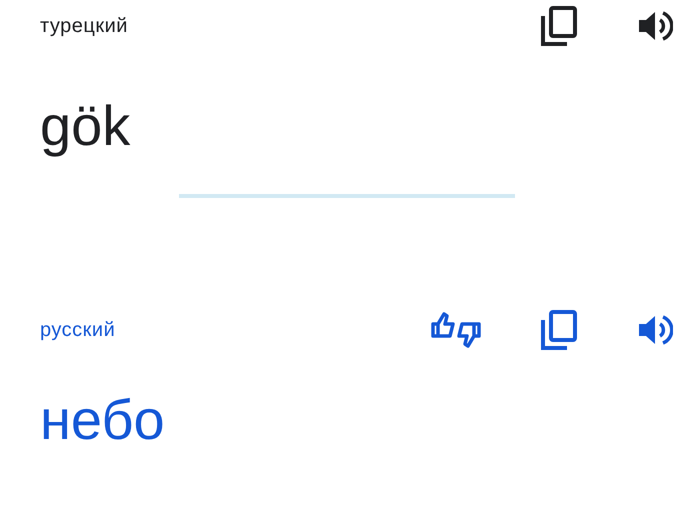  I want to click on target-language: русский, so click(78, 330).